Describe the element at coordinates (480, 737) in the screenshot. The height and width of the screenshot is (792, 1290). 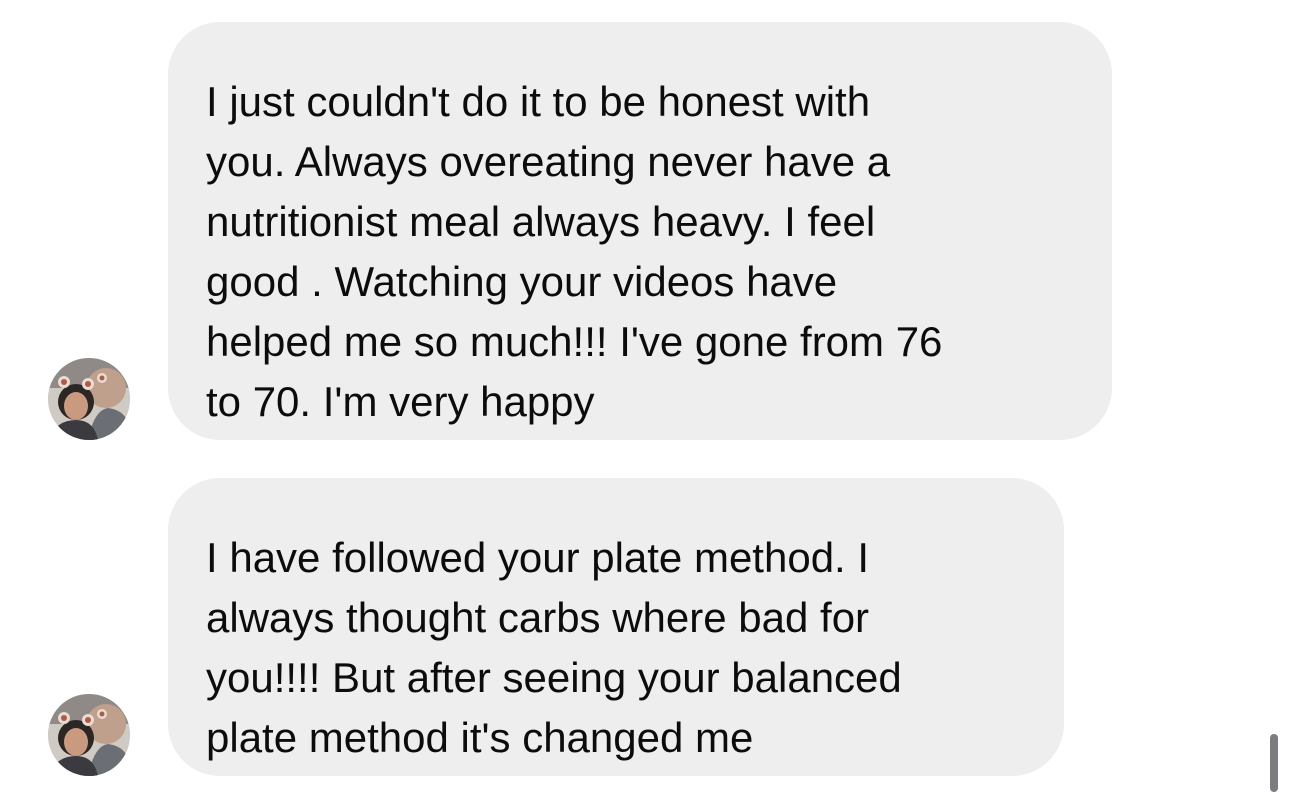
I see `message-text-line: plate method it's changed me` at that location.